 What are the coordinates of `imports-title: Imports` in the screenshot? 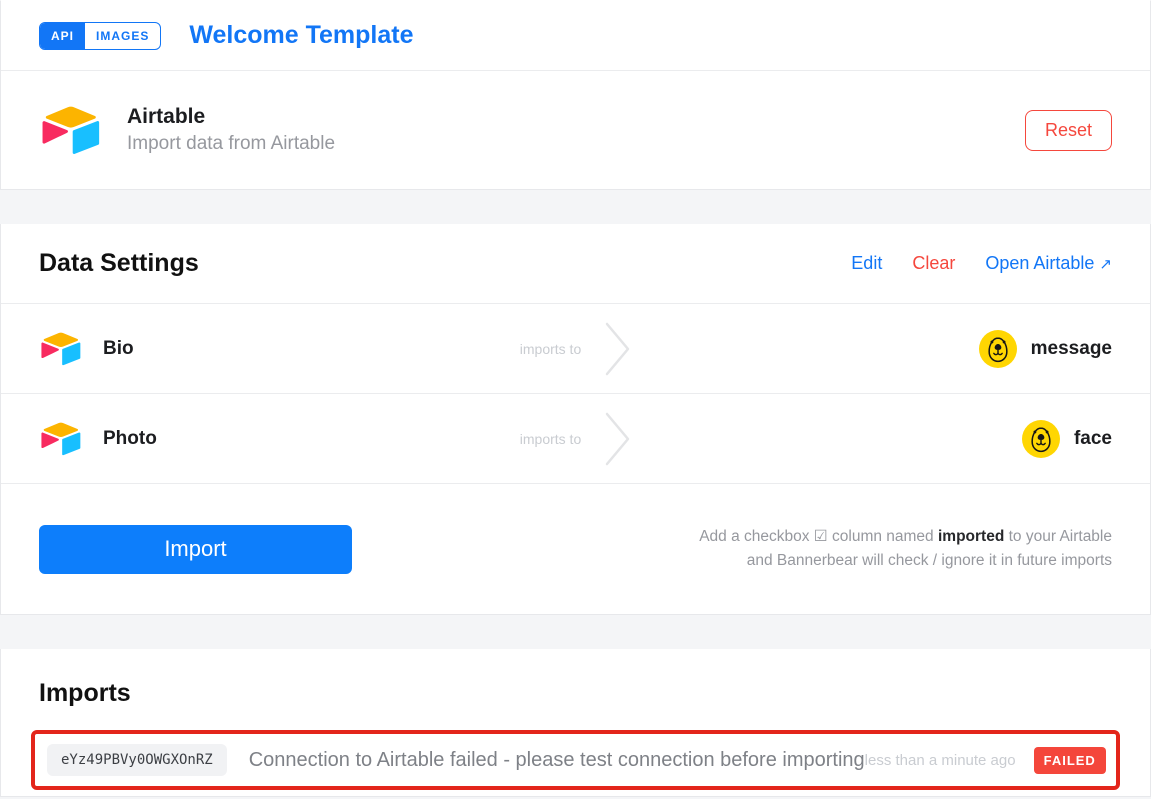 It's located at (85, 693).